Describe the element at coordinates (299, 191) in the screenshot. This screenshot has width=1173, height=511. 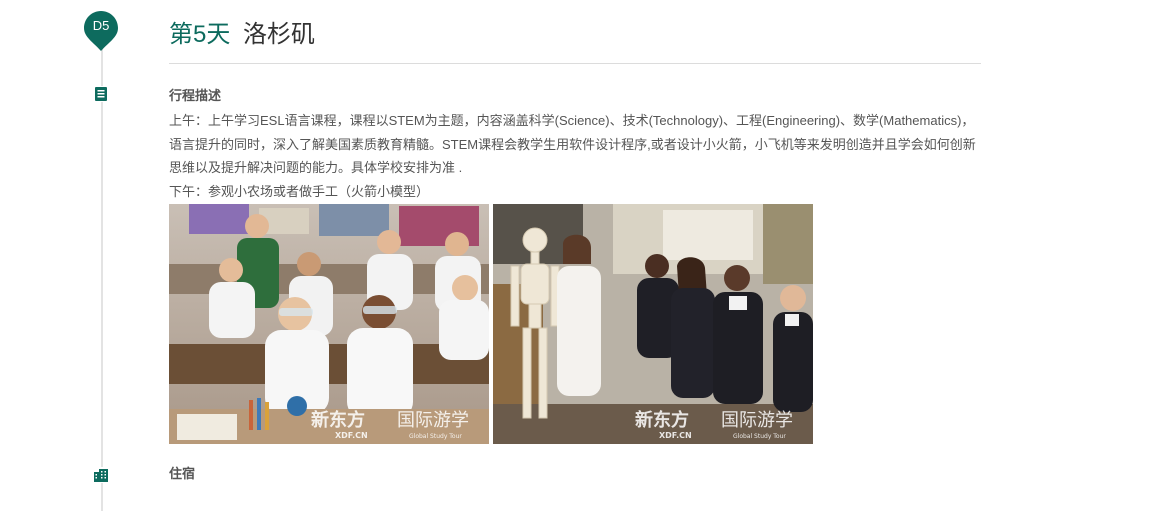
I see `afternoon-text: 下午：参观小农场或者做手工（火箭小模型）` at that location.